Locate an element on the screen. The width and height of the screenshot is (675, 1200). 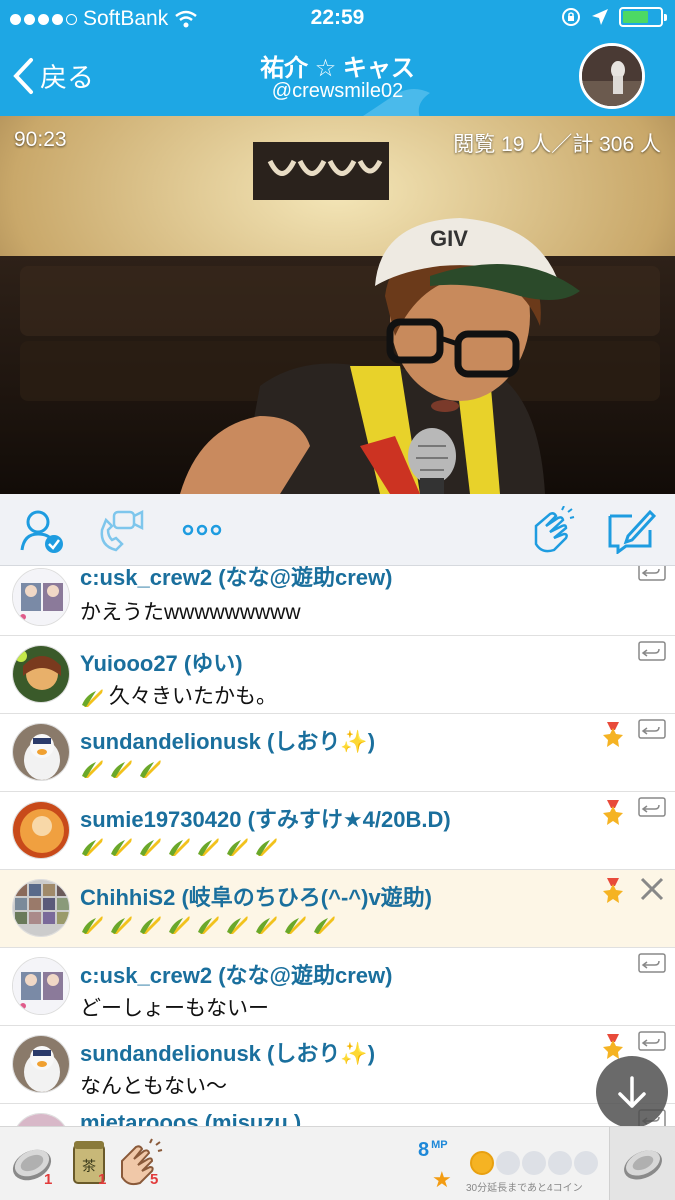
tea-gift-icon: 茶 is located at coordinates (90, 1163).